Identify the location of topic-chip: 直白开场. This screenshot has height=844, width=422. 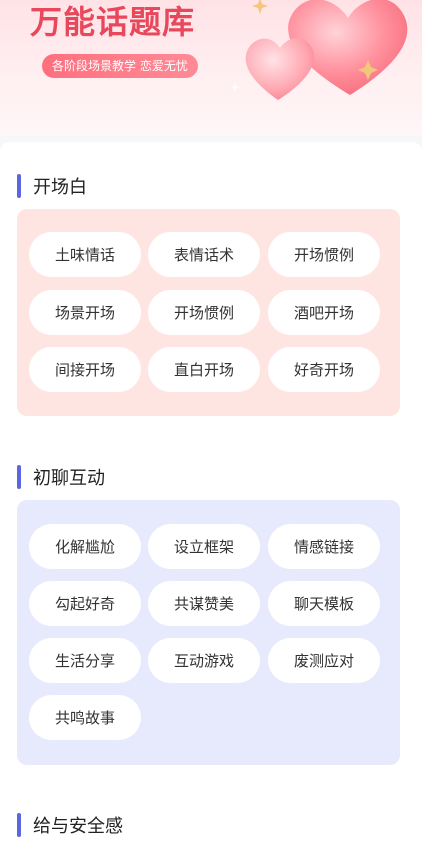
(204, 369).